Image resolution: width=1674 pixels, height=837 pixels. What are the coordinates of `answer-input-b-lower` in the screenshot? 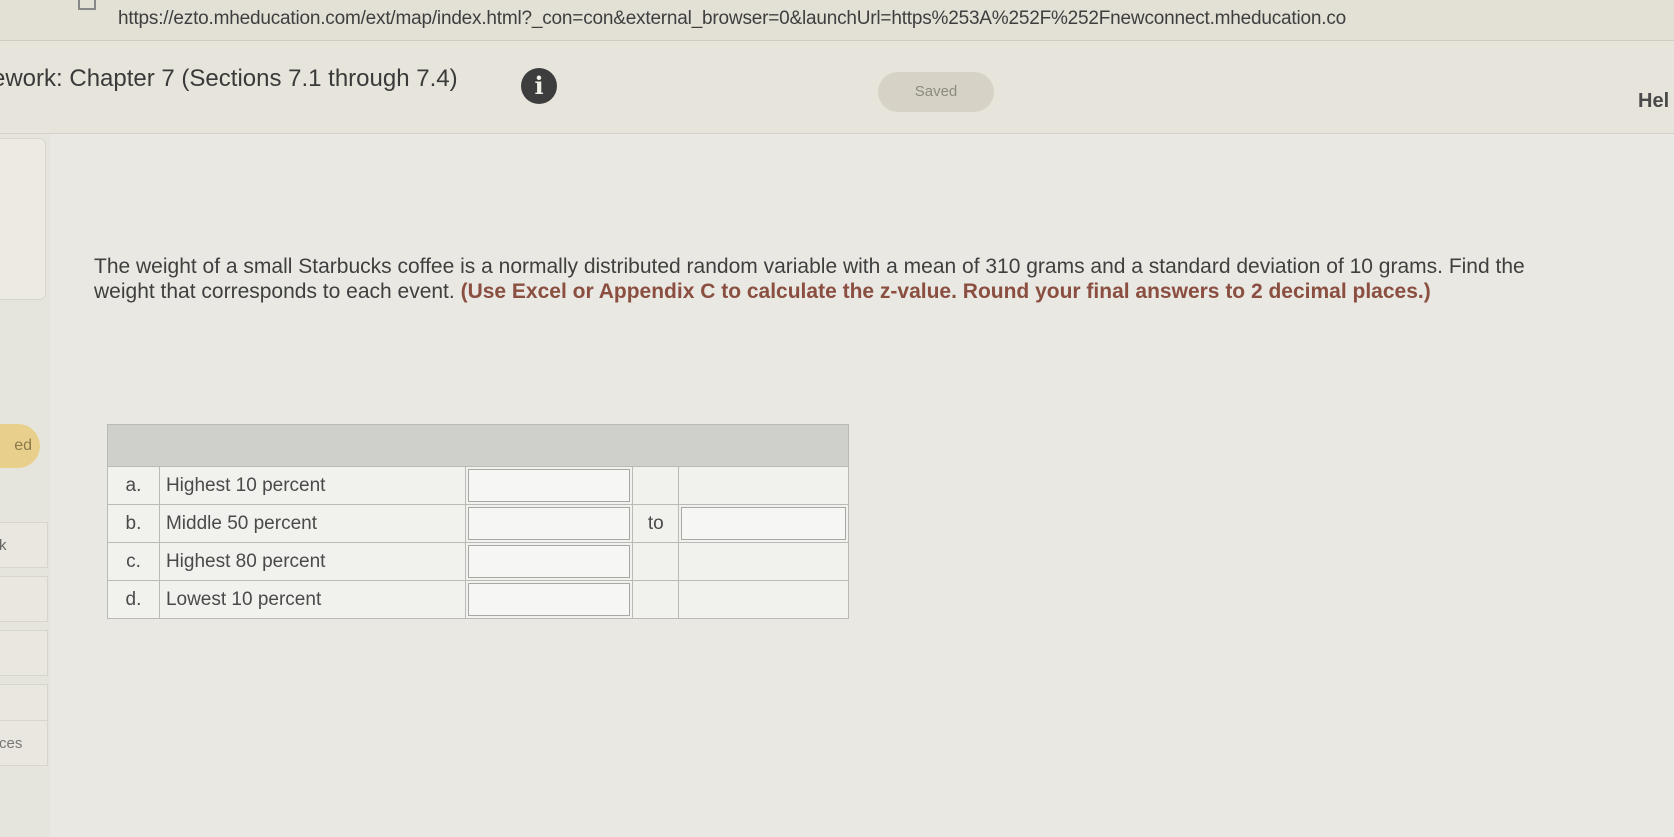 It's located at (549, 523).